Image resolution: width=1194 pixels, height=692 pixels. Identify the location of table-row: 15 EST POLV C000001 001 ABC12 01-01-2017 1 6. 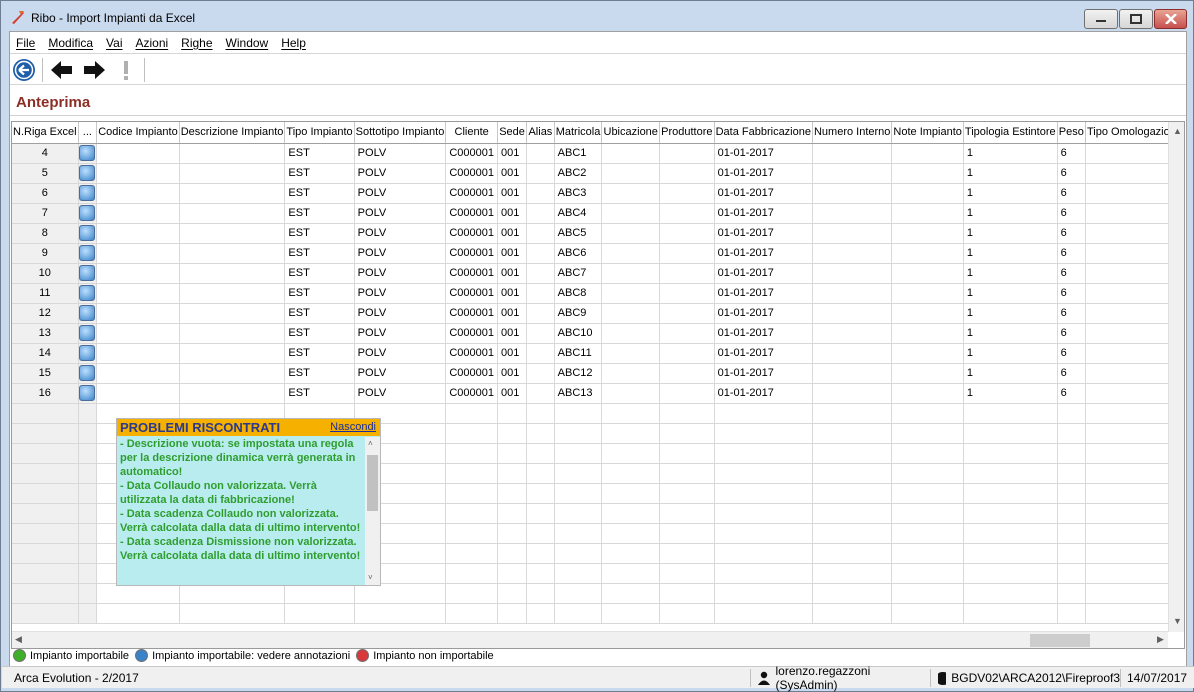
(598, 373).